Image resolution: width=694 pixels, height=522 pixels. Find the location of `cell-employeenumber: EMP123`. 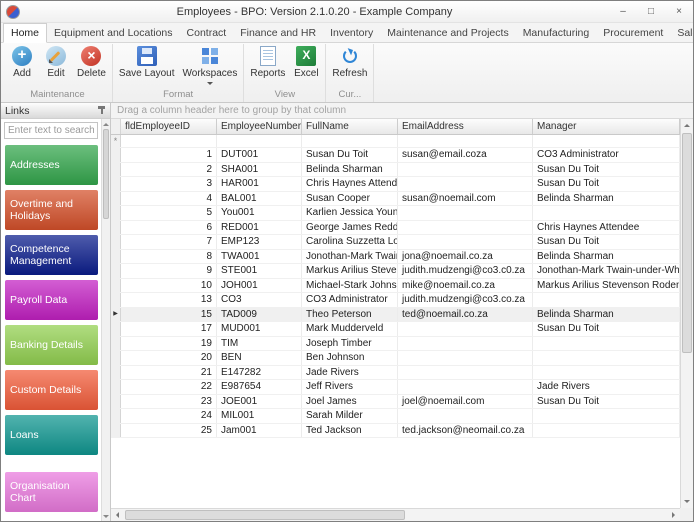

cell-employeenumber: EMP123 is located at coordinates (259, 242).